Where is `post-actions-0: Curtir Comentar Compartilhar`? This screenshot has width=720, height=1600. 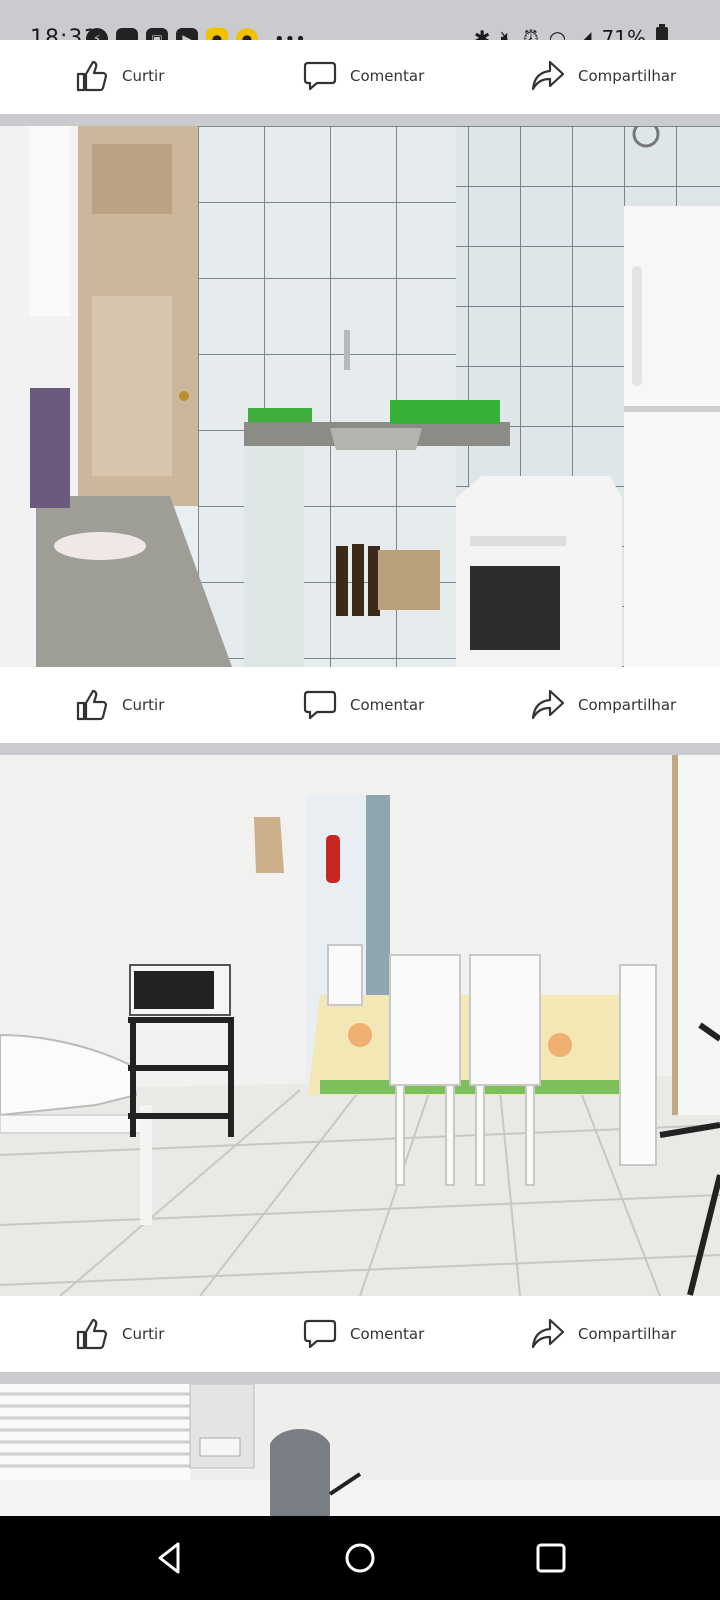 post-actions-0: Curtir Comentar Compartilhar is located at coordinates (360, 77).